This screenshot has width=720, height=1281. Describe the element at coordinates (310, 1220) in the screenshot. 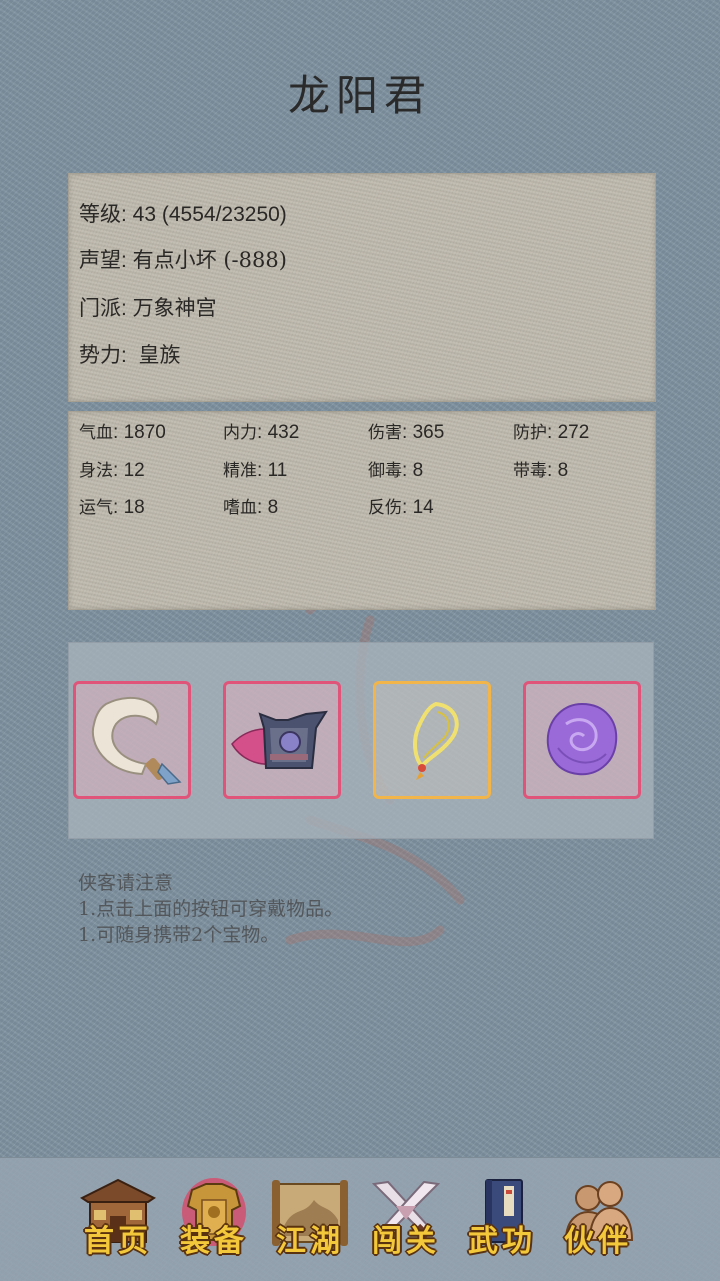

I see `nav-jianghu: 江湖` at that location.